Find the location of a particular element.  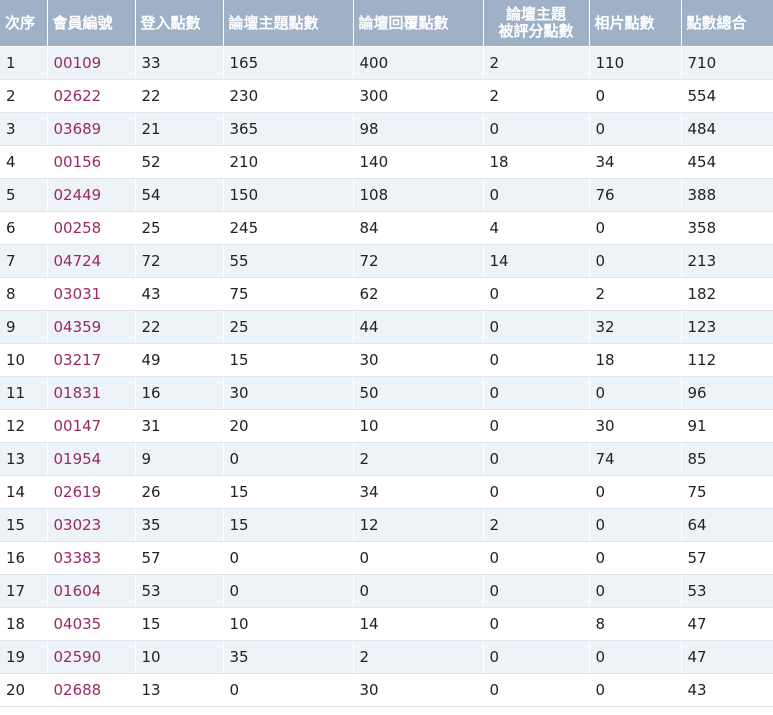

cell-member-id: 03031 is located at coordinates (91, 294).